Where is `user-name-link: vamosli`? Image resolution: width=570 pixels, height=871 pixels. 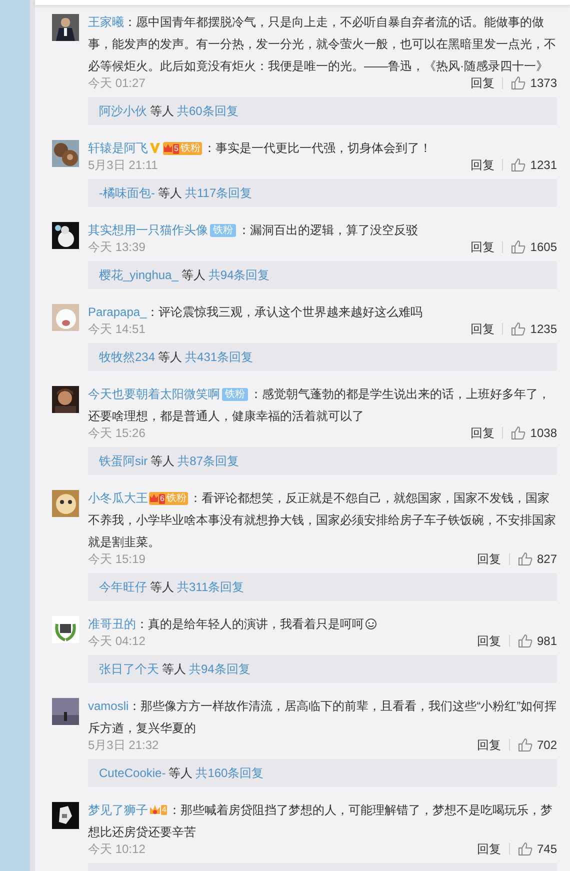 user-name-link: vamosli is located at coordinates (108, 706).